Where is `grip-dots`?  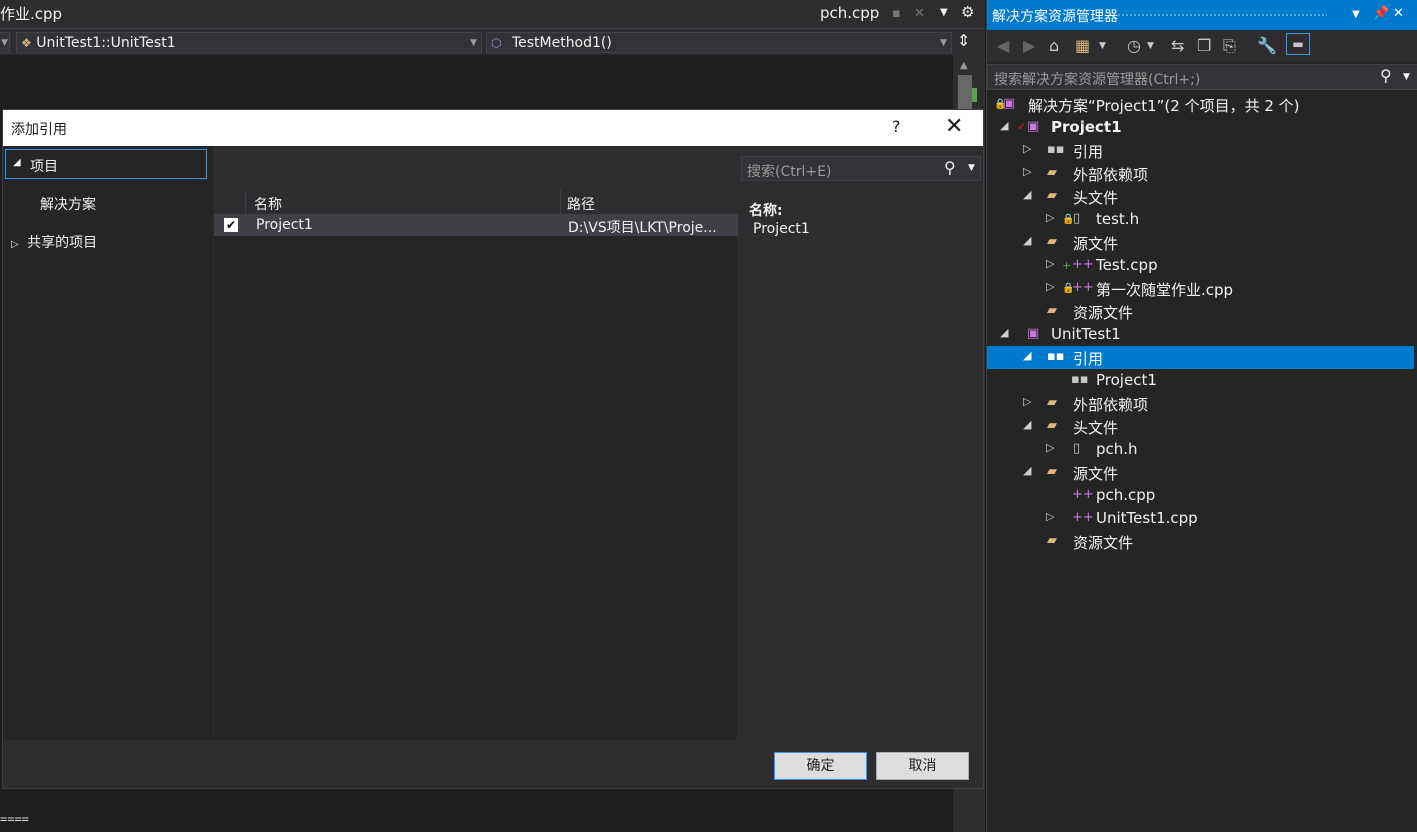
grip-dots is located at coordinates (1222, 15).